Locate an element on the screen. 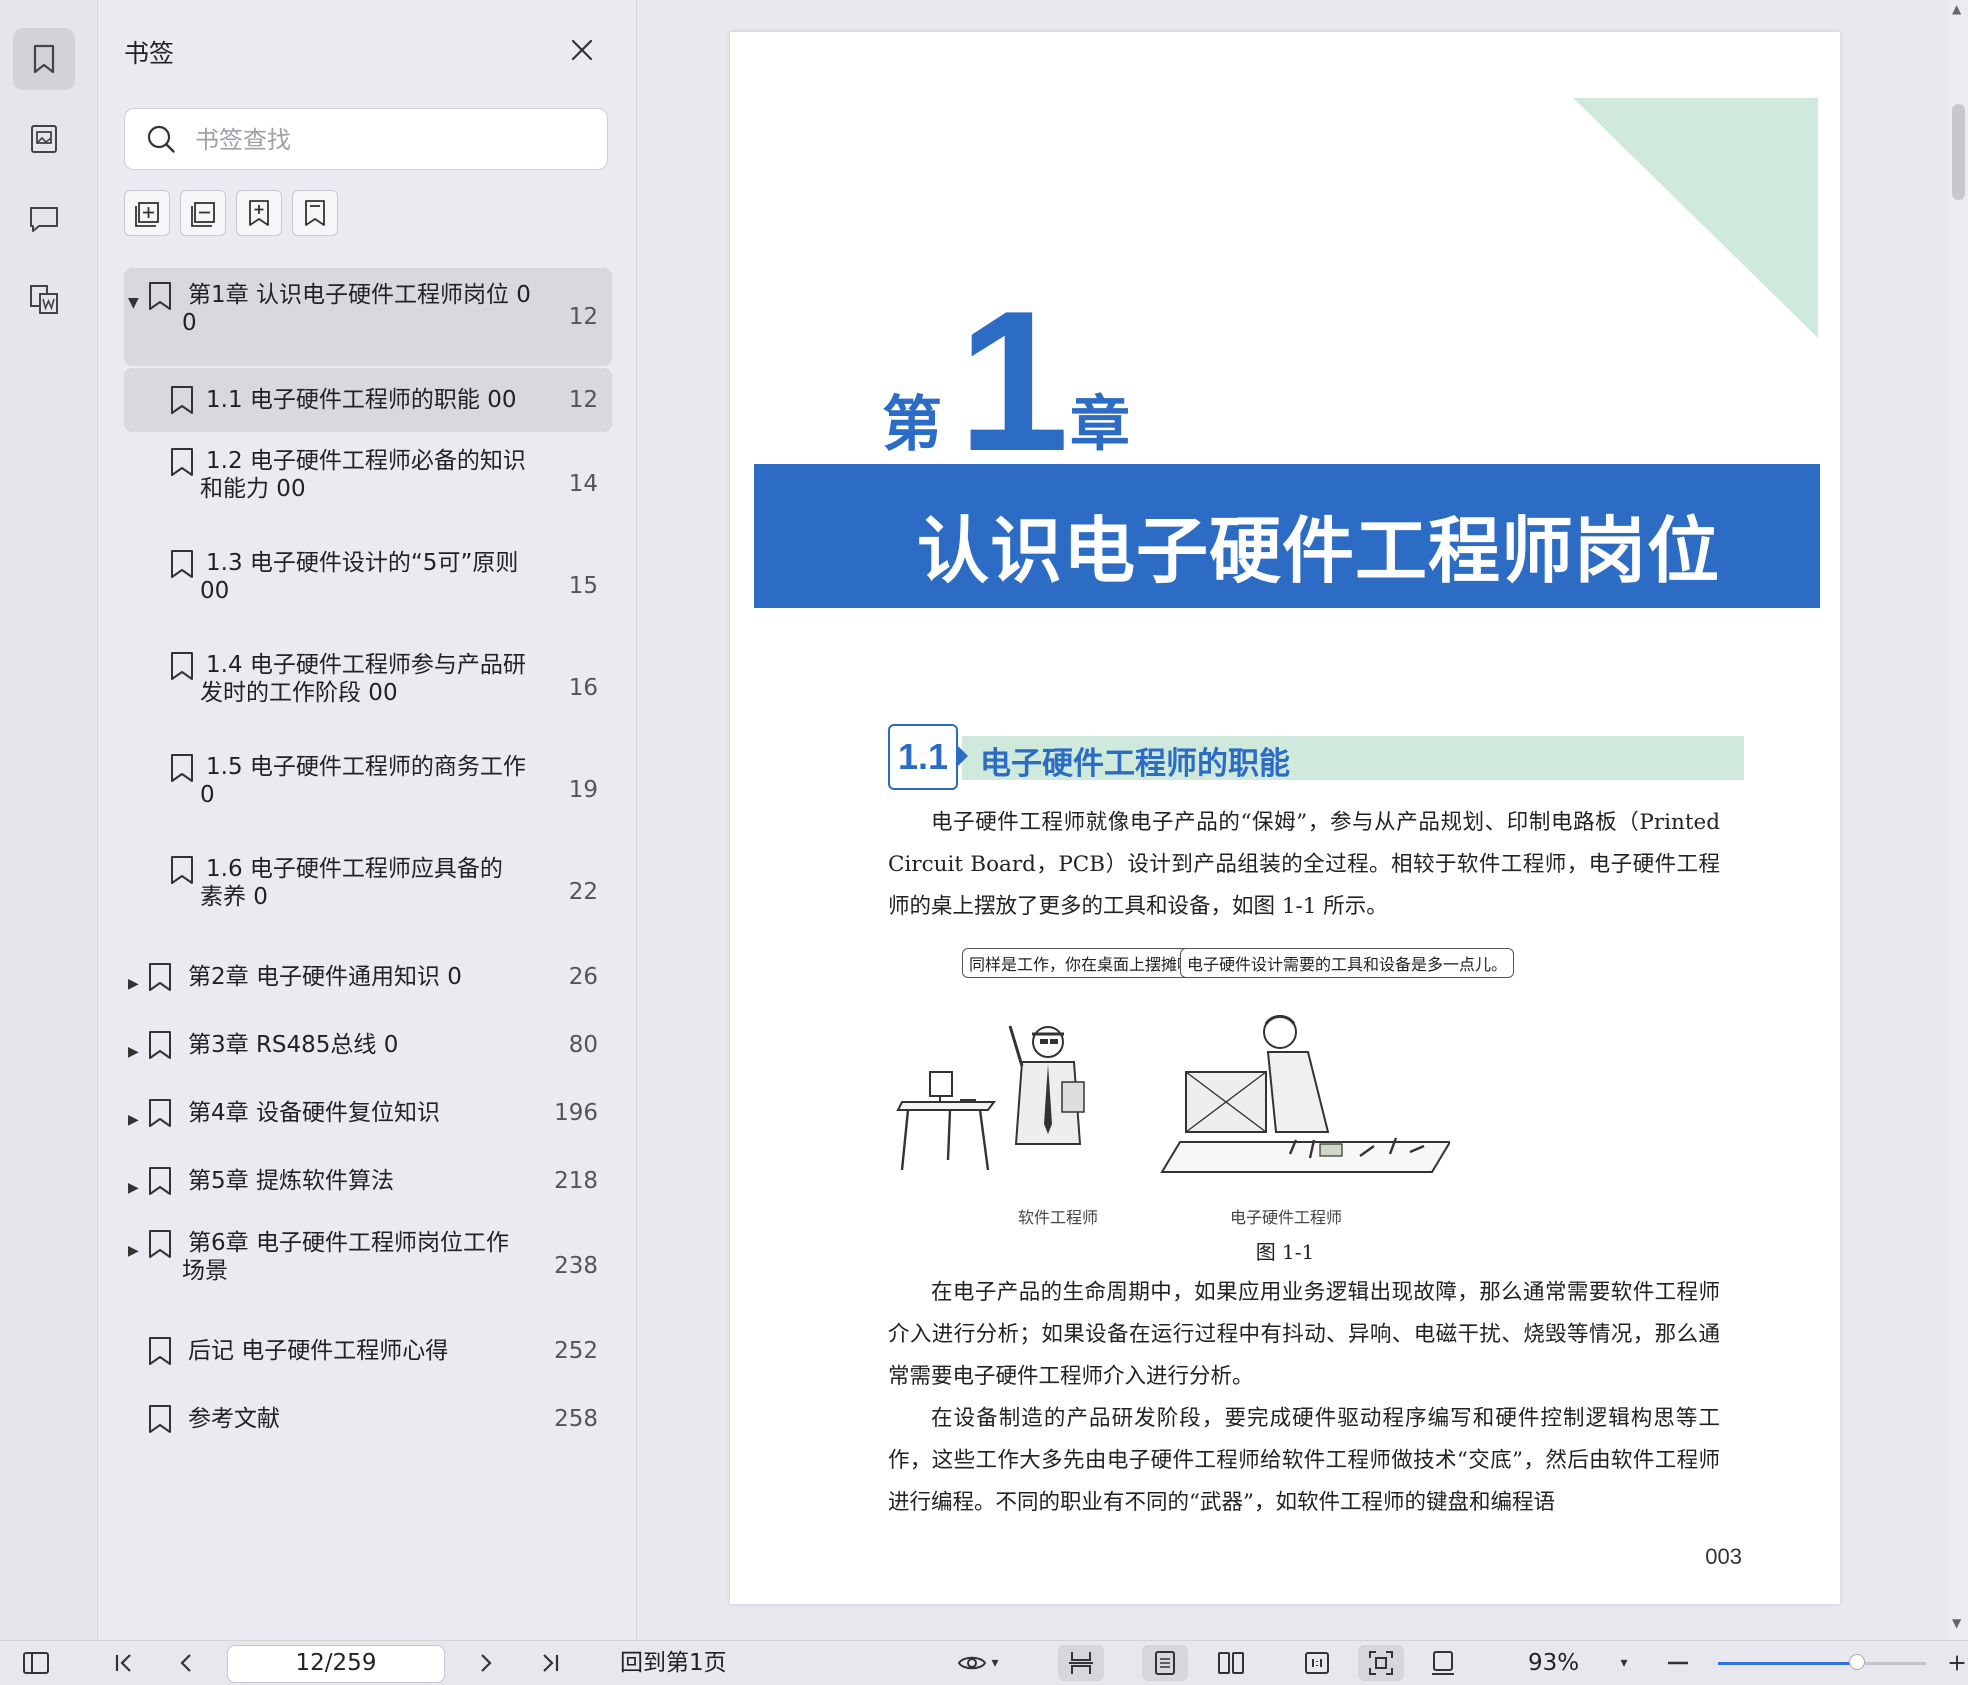 This screenshot has height=1685, width=1968. bookmark-item: ▶ 第3章 RS485总线 0 80 is located at coordinates (368, 1045).